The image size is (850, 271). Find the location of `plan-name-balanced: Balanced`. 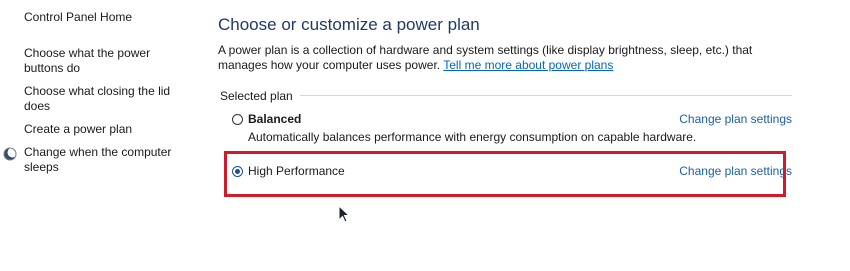

plan-name-balanced: Balanced is located at coordinates (274, 119).